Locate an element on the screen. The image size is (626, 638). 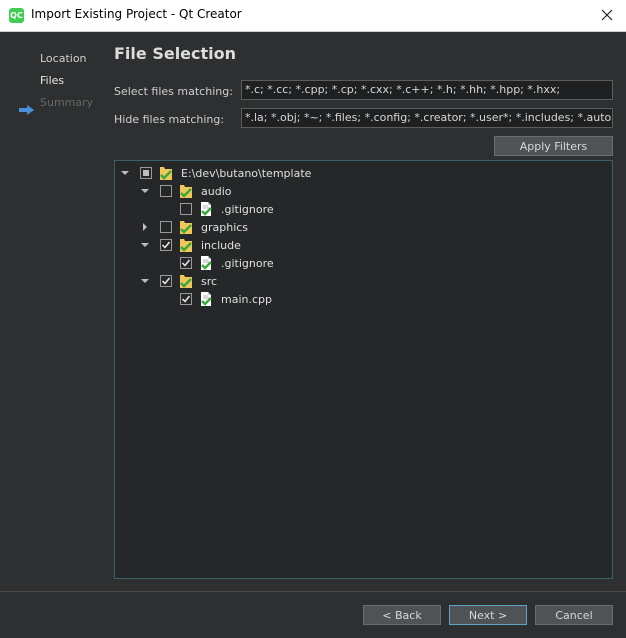
tree-item-label: include is located at coordinates (221, 245).